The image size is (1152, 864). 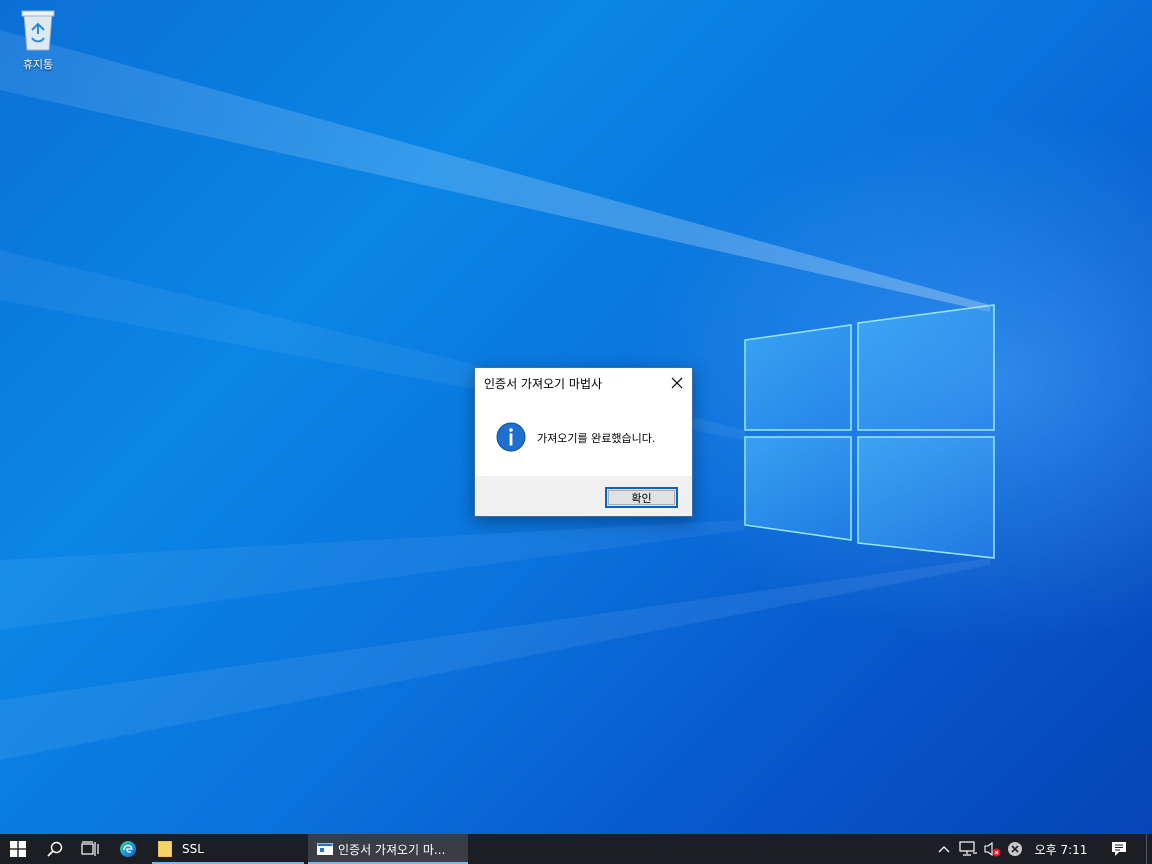 I want to click on taskbar-item-ssl: SSL, so click(x=228, y=849).